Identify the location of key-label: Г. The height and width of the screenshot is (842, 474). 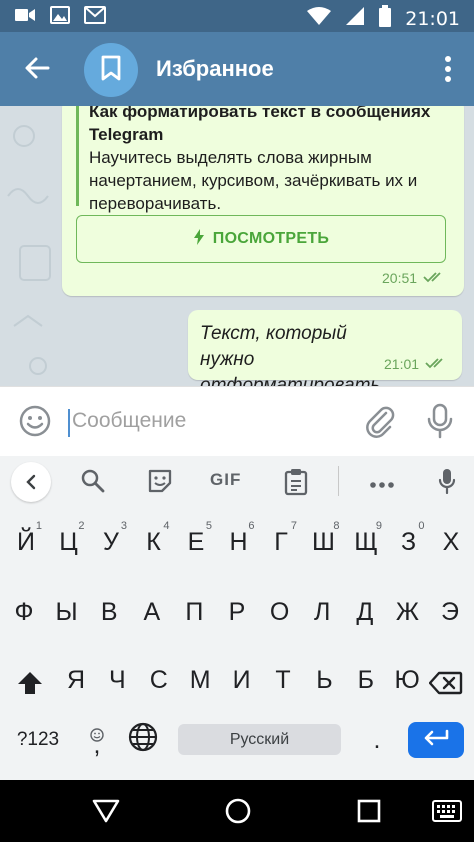
(281, 541).